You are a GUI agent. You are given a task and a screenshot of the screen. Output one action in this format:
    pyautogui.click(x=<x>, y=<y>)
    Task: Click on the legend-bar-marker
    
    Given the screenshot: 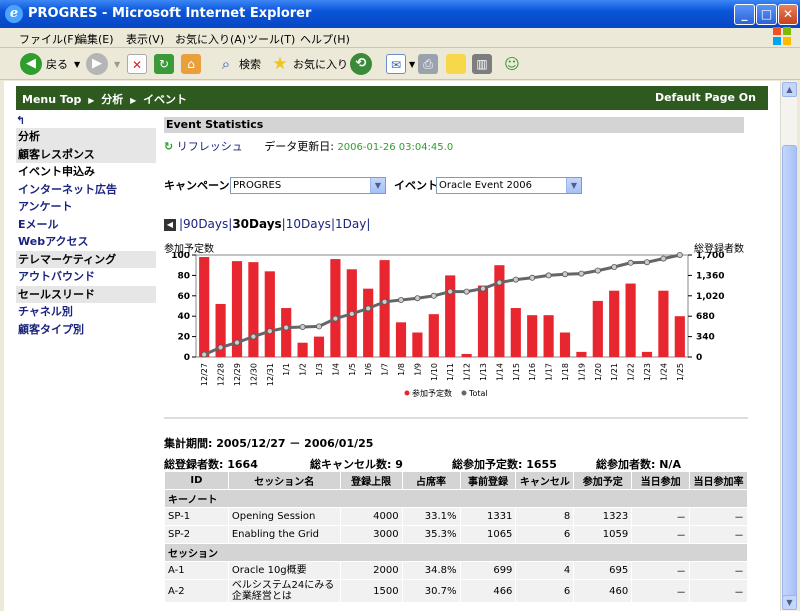 What is the action you would take?
    pyautogui.click(x=407, y=393)
    